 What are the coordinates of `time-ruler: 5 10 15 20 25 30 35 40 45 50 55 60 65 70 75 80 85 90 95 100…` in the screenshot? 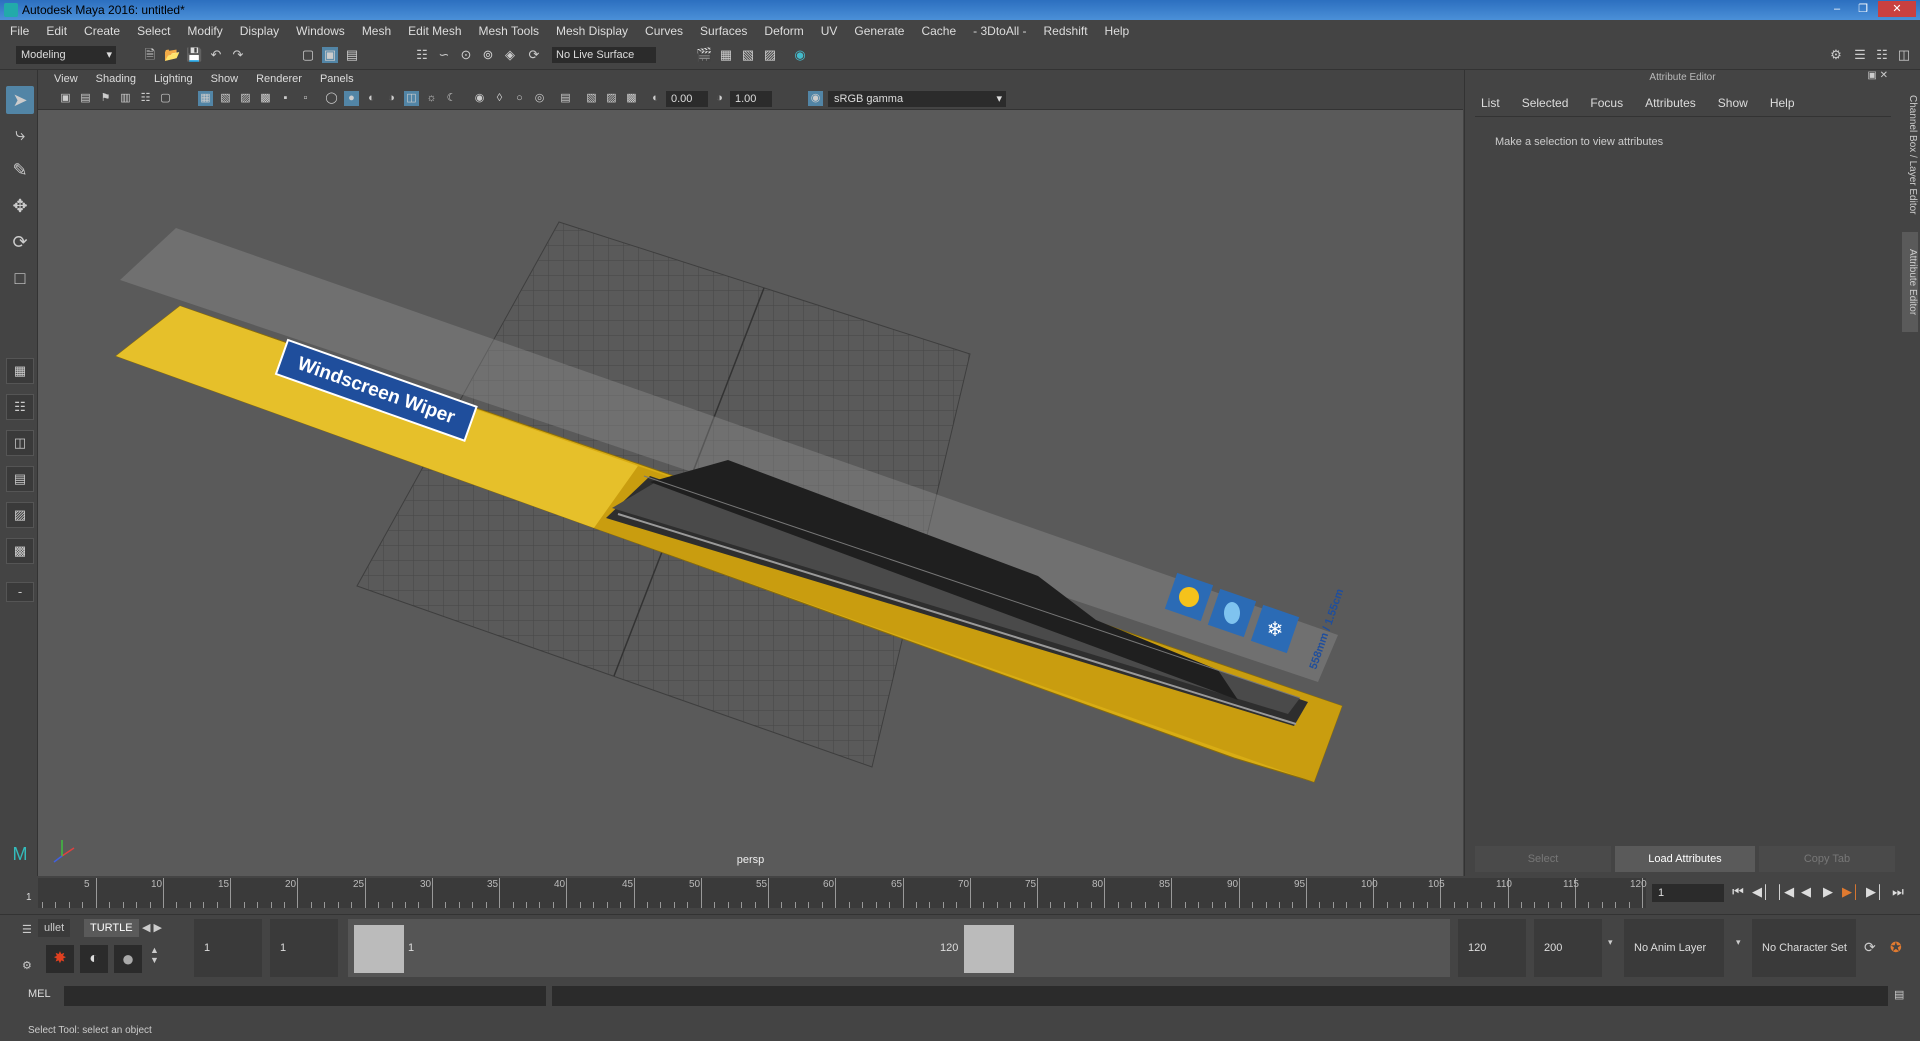 It's located at (842, 893).